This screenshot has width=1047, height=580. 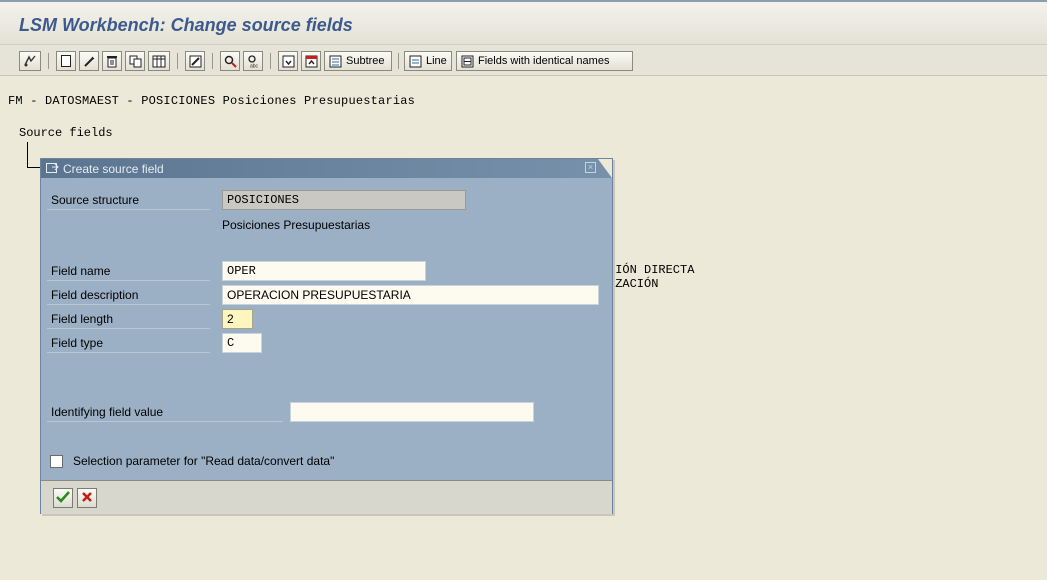 I want to click on fields-identical-names-button: Fields with identical names, so click(x=544, y=61).